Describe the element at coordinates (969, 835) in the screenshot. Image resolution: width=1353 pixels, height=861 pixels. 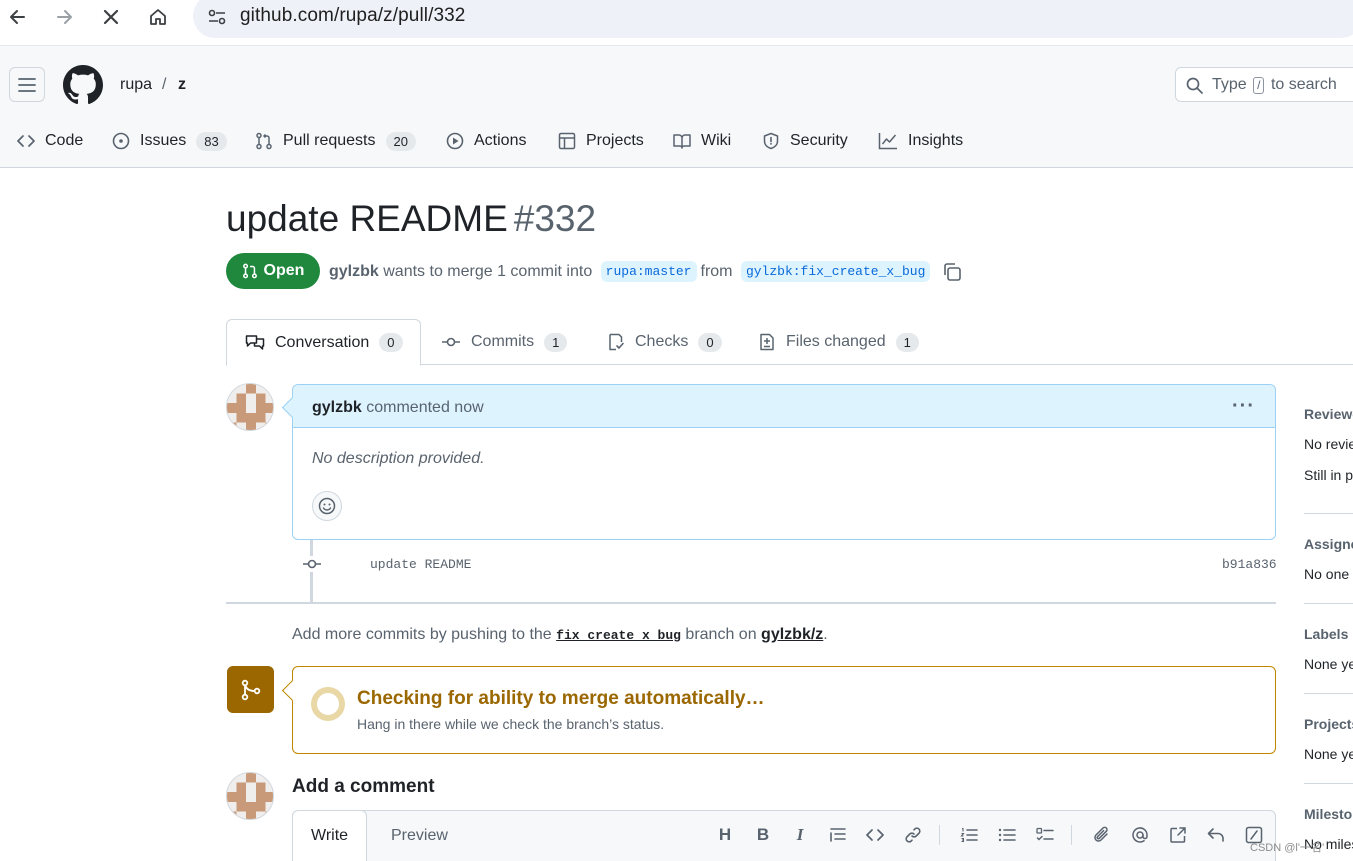
I see `ordered-list-button` at that location.